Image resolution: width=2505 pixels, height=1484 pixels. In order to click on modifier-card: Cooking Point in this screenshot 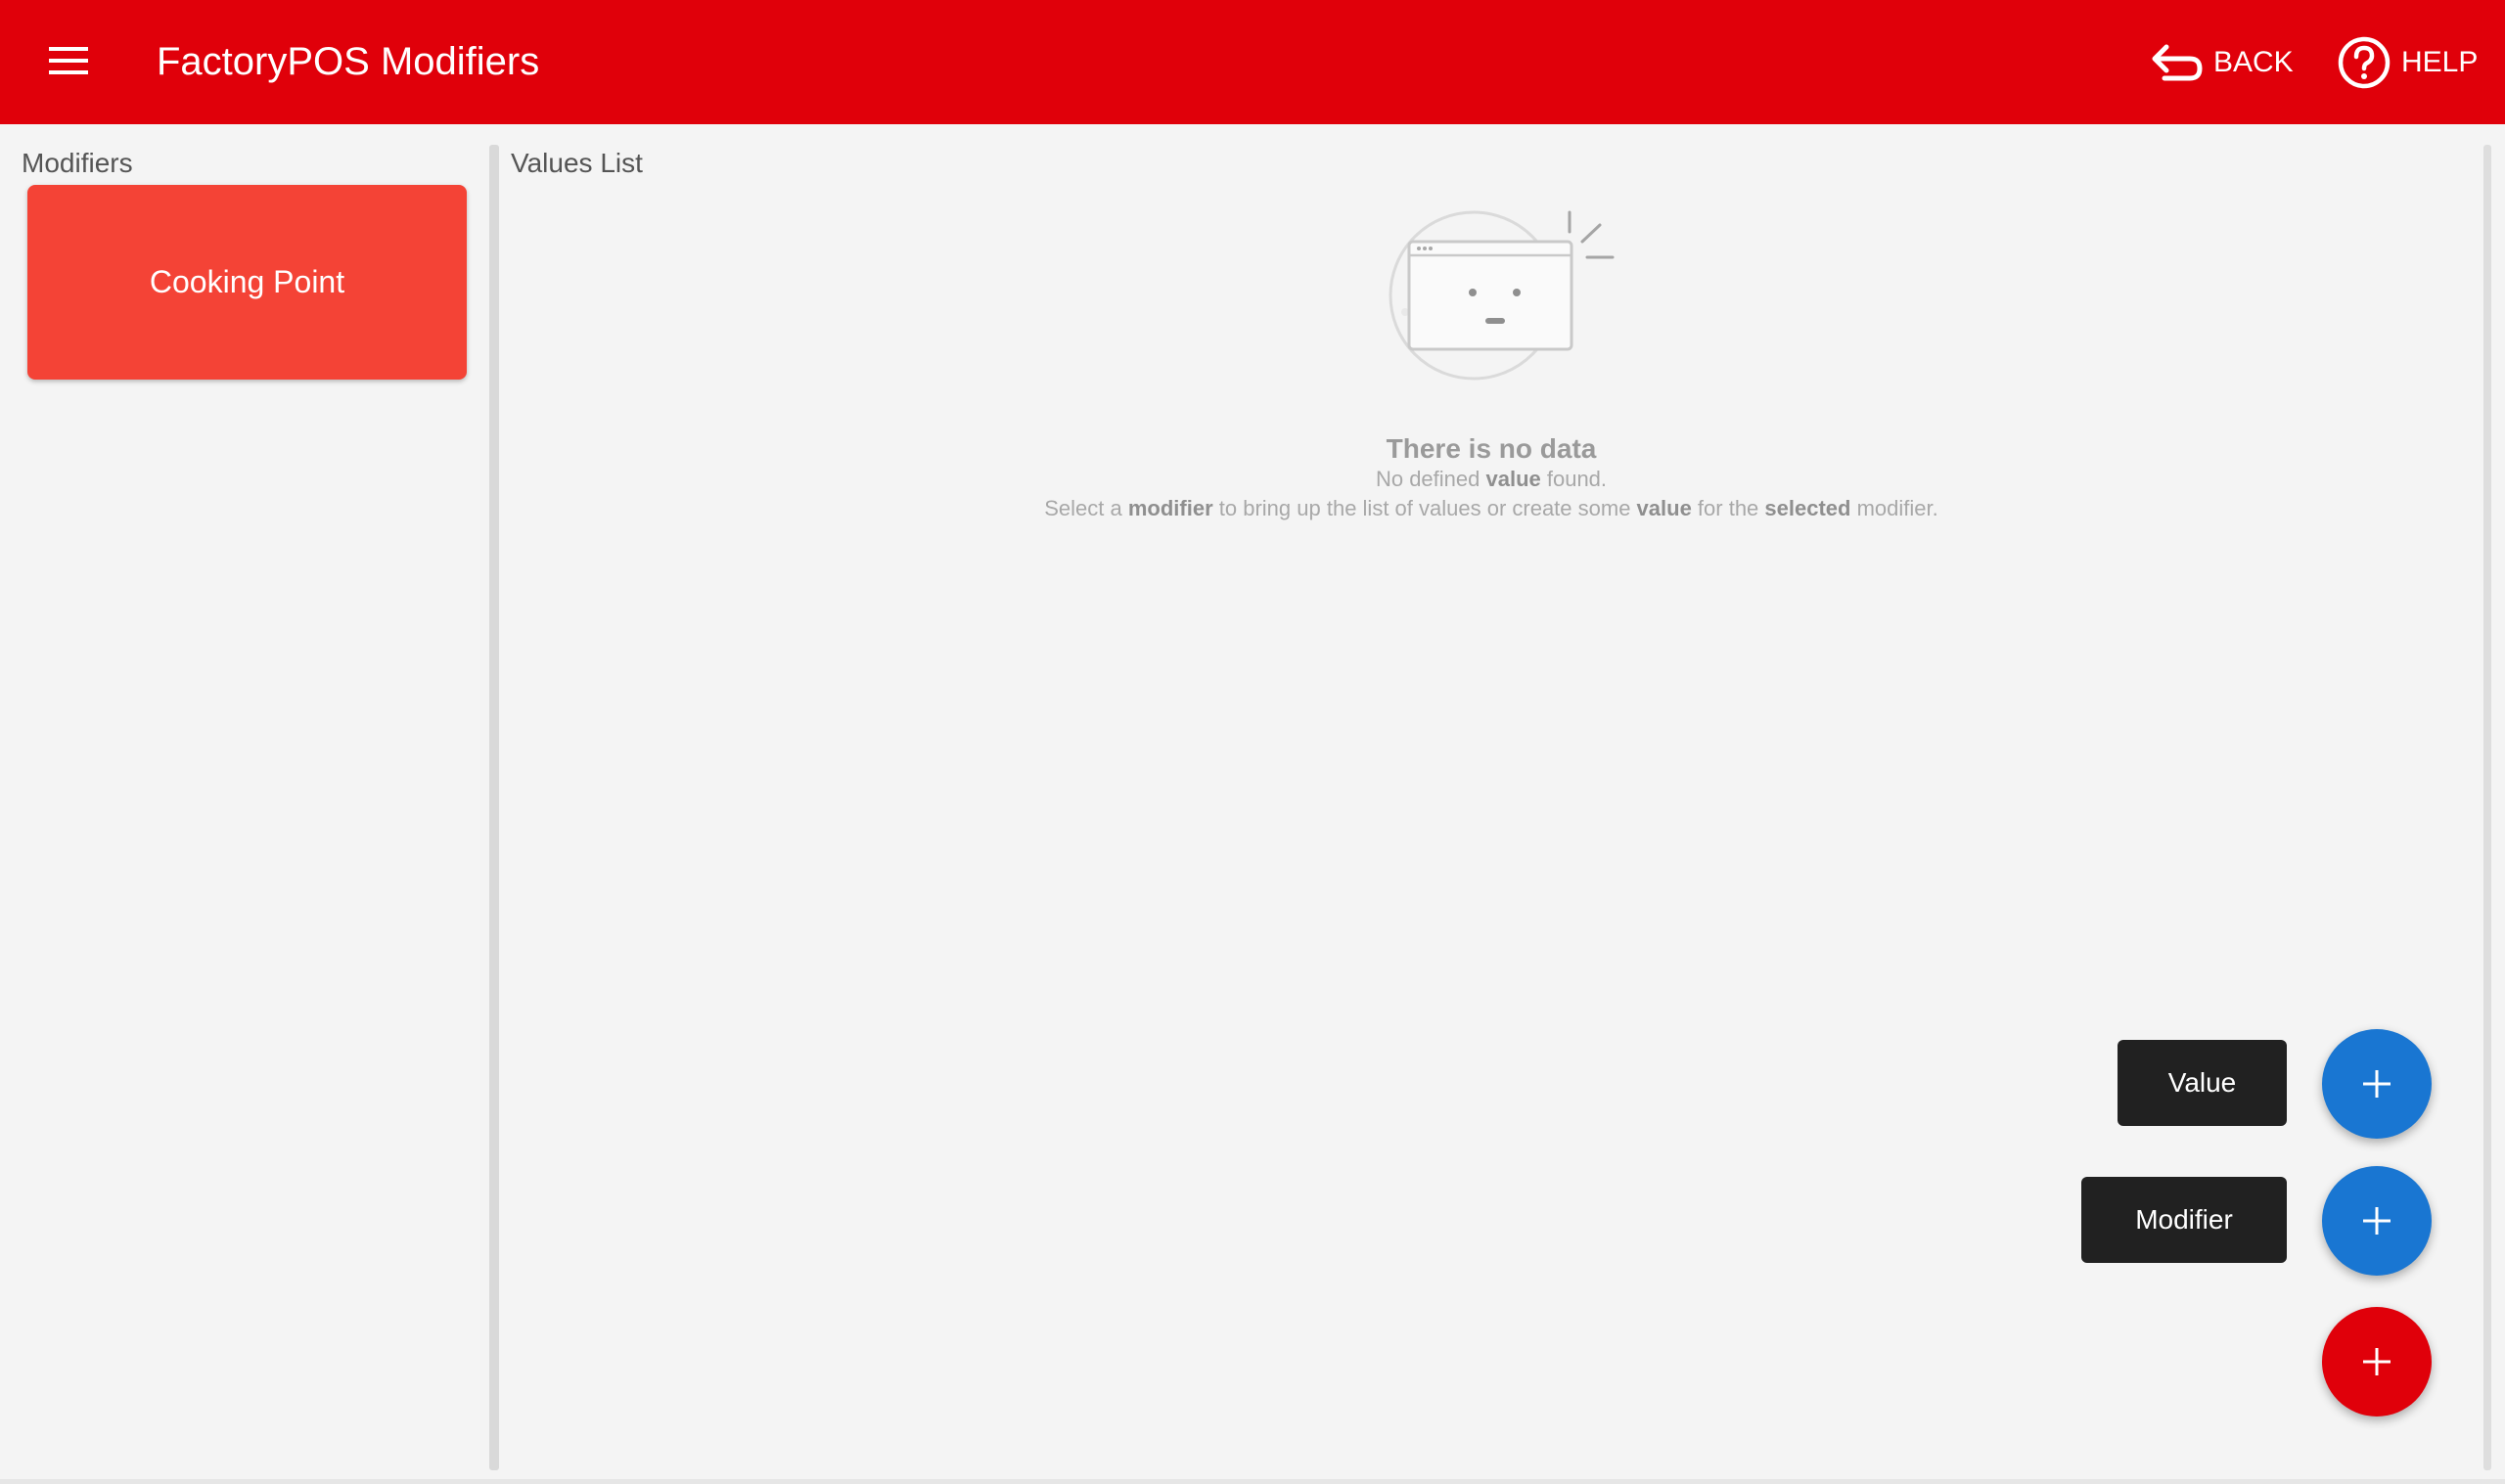, I will do `click(247, 282)`.